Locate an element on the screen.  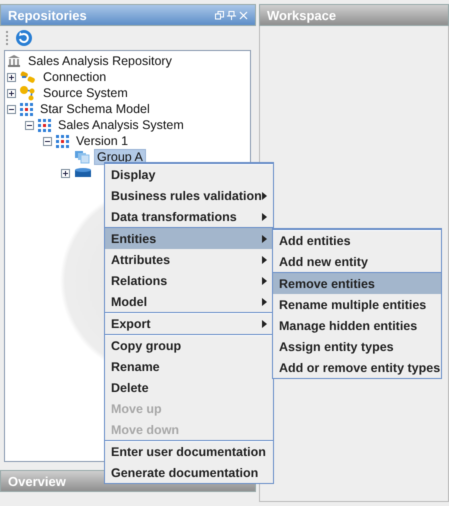
menu-item: Rename multiple entities is located at coordinates (357, 304).